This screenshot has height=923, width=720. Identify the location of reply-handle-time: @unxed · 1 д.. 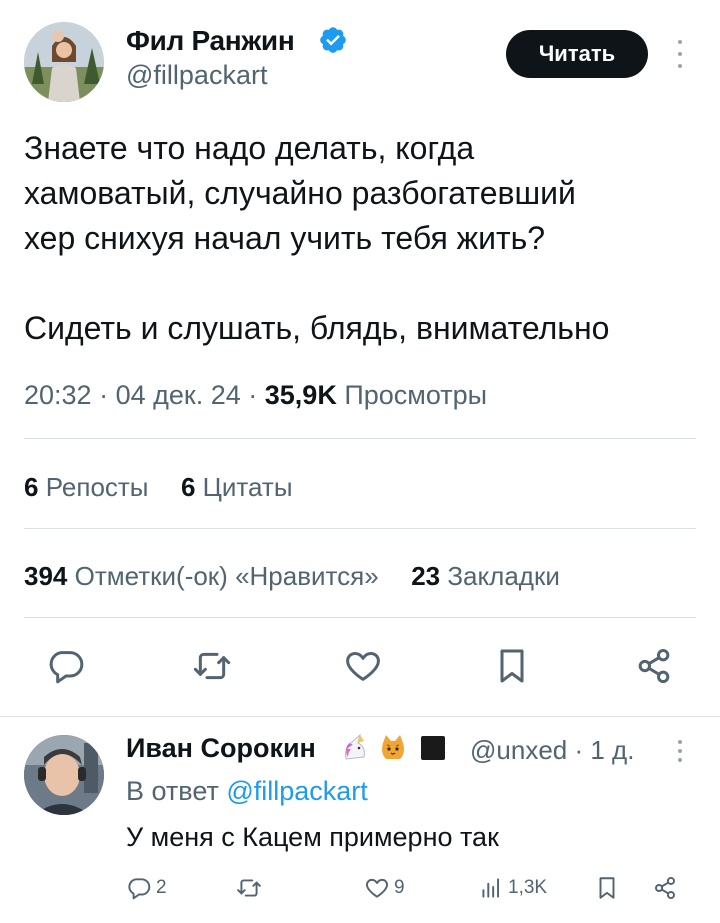
(552, 750).